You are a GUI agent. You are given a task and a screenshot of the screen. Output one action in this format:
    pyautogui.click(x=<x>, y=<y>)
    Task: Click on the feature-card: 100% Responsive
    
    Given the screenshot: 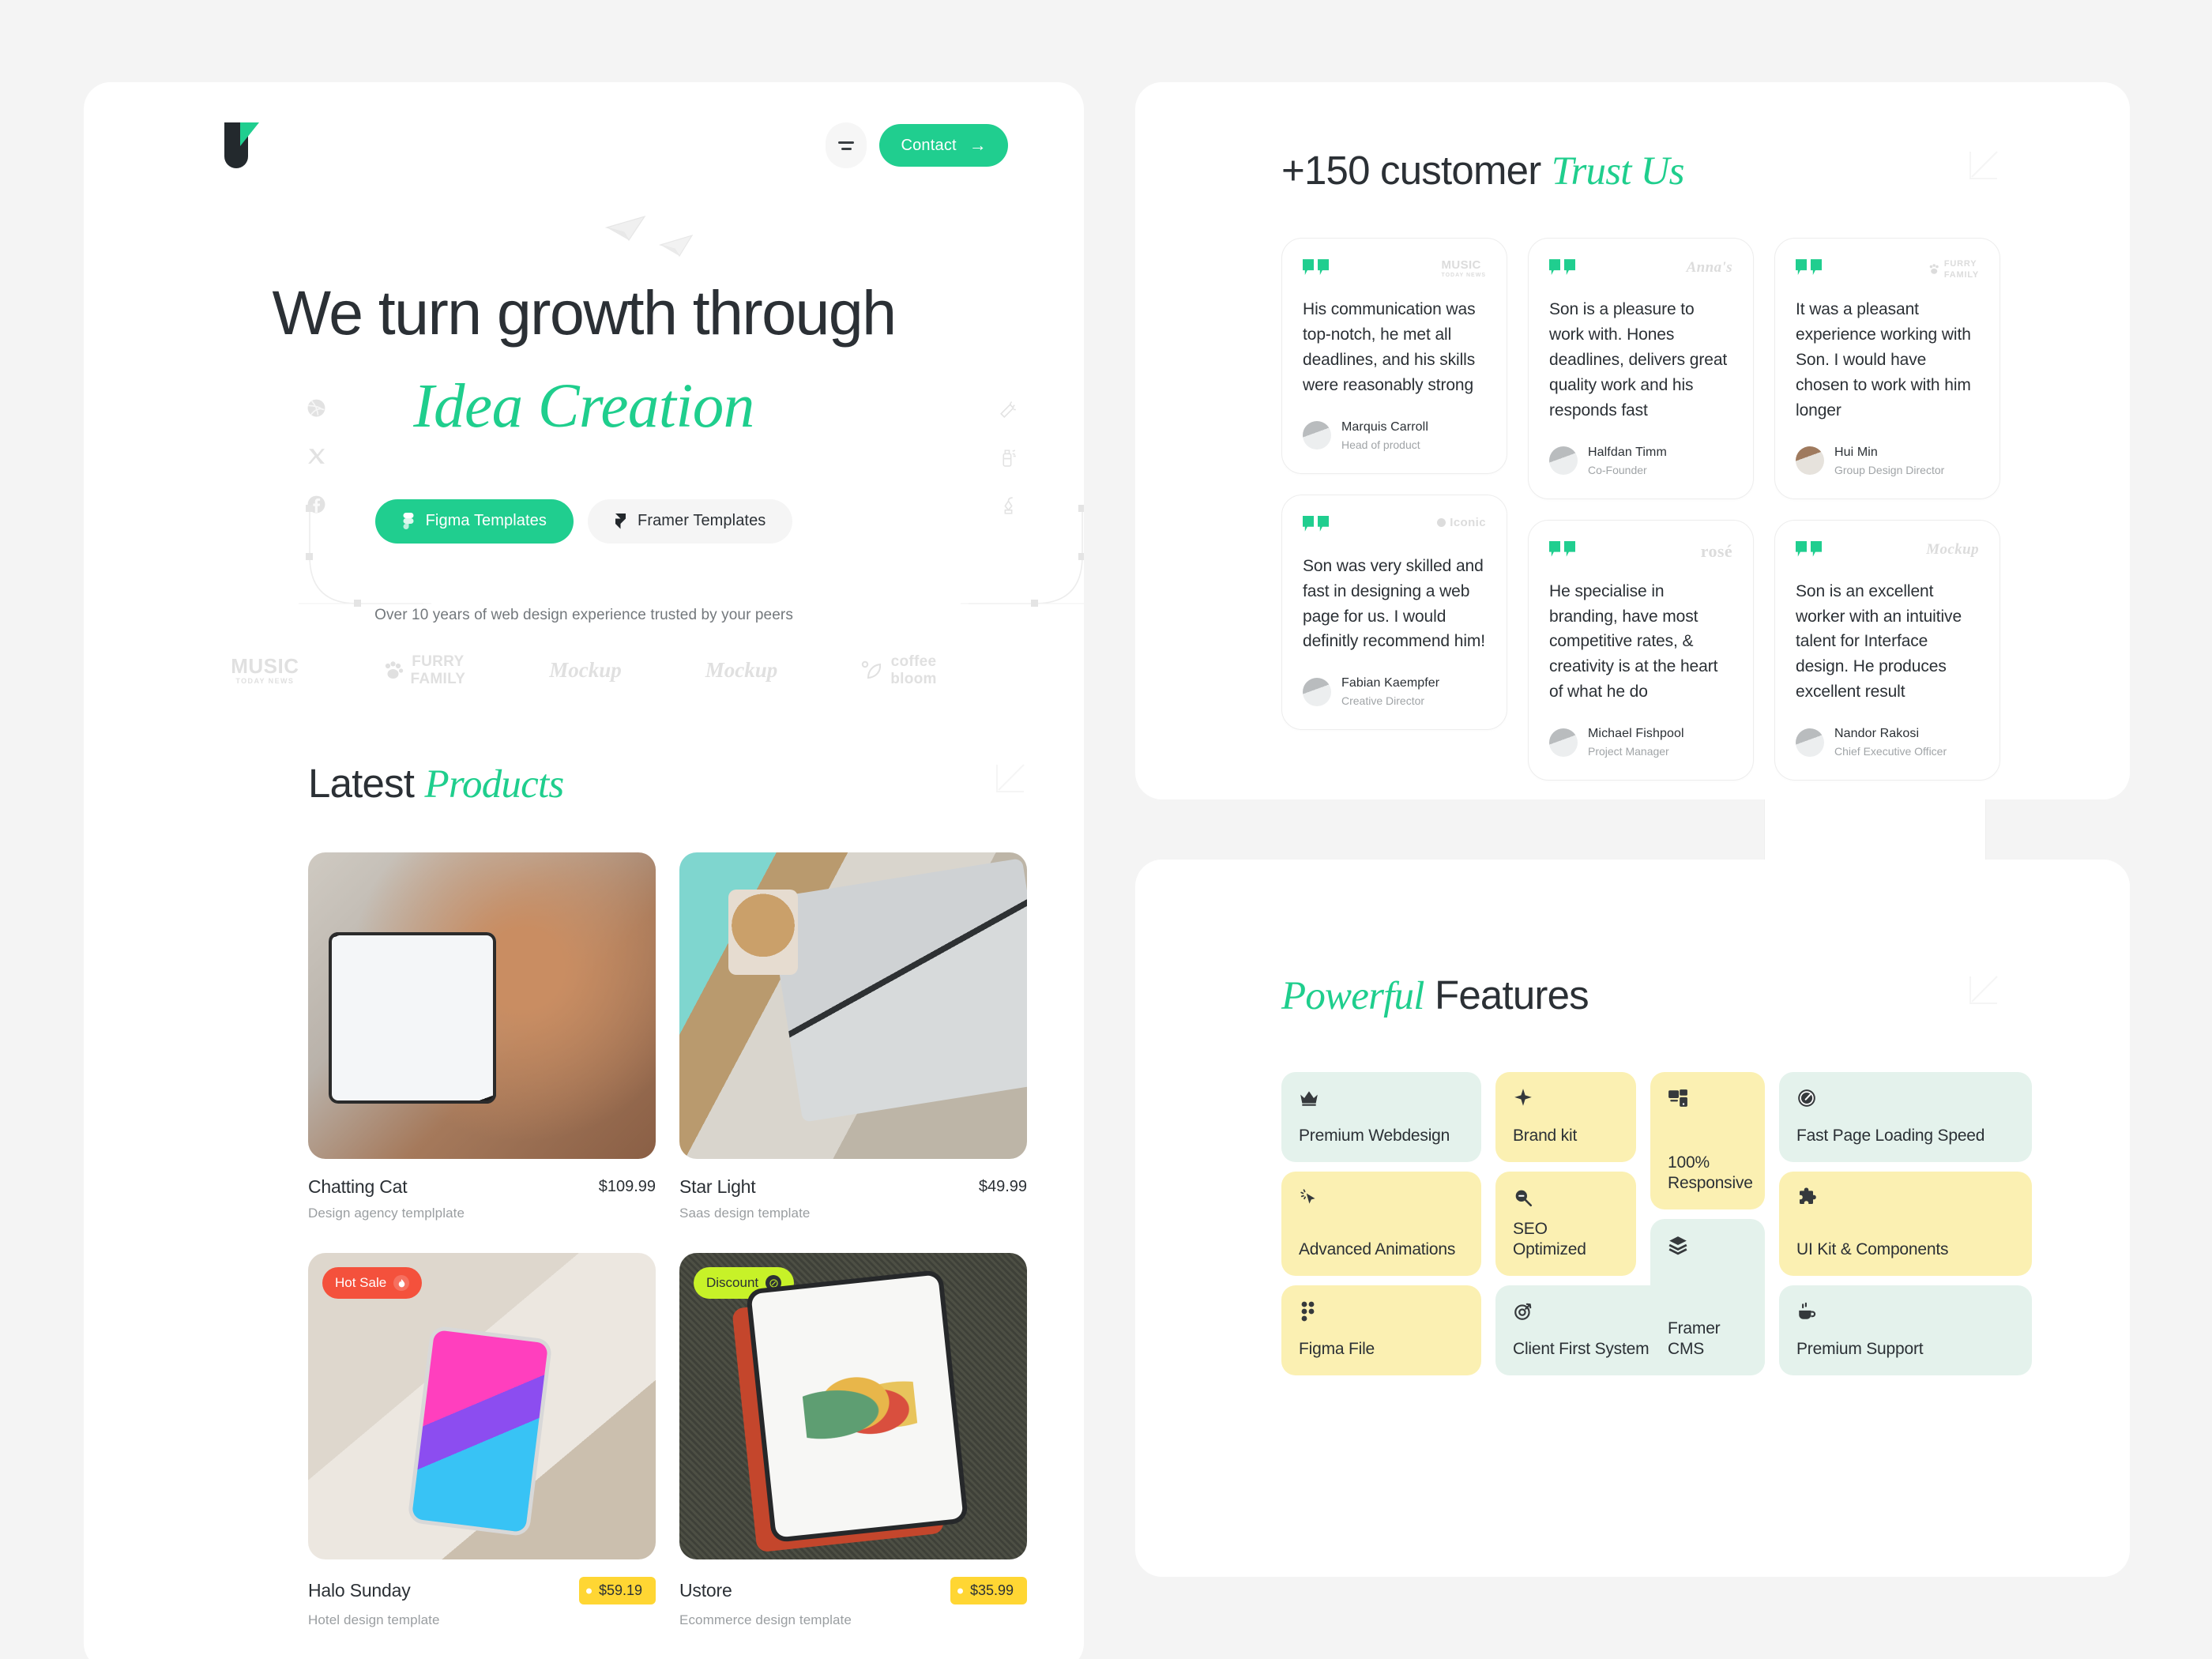 What is the action you would take?
    pyautogui.click(x=1708, y=1141)
    